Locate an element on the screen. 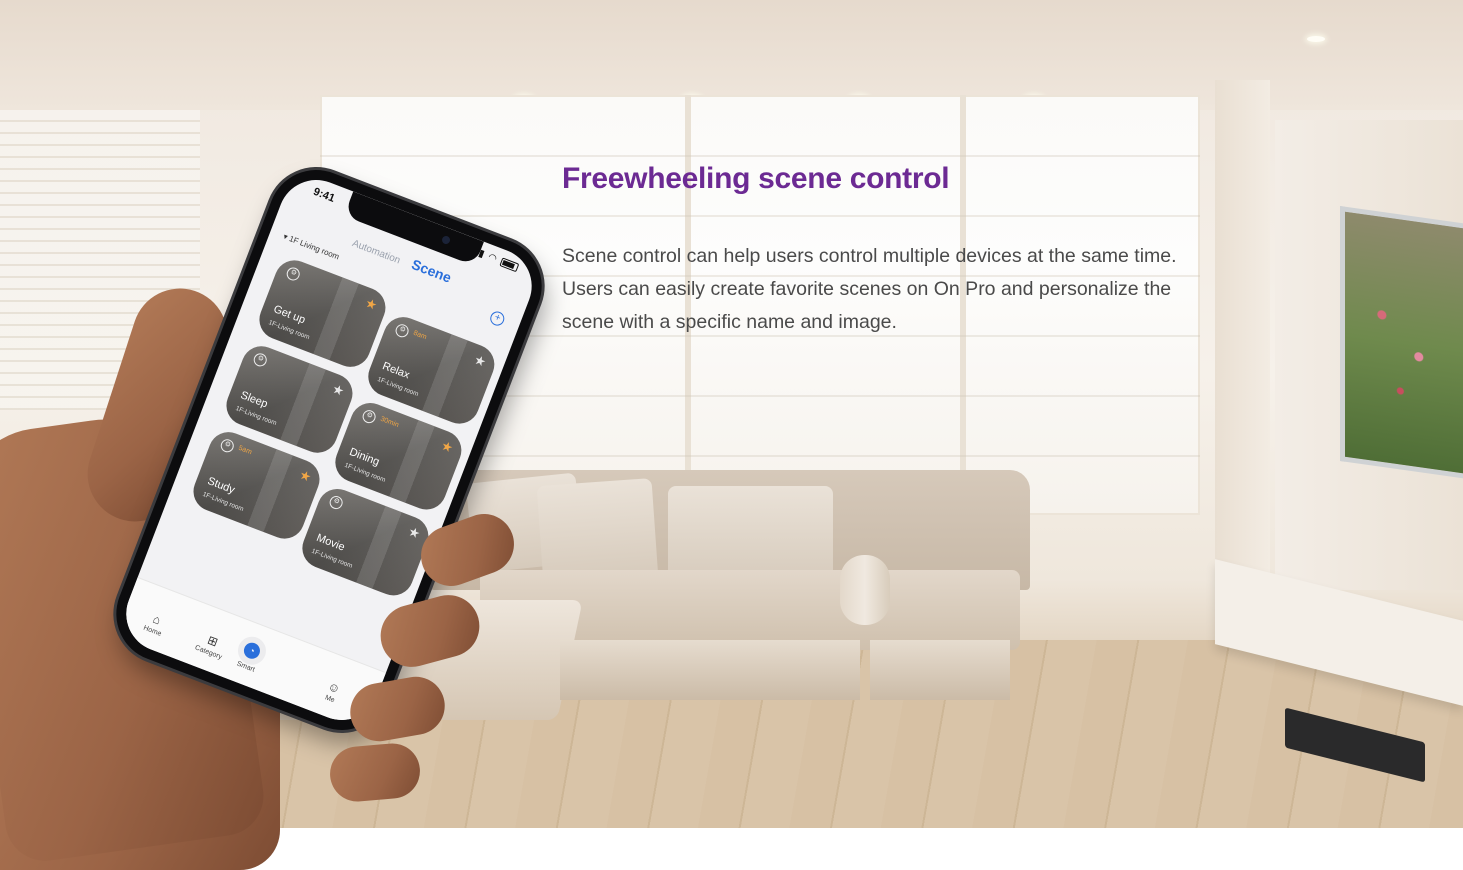 This screenshot has width=1463, height=870. plus-circle-icon: + is located at coordinates (497, 318).